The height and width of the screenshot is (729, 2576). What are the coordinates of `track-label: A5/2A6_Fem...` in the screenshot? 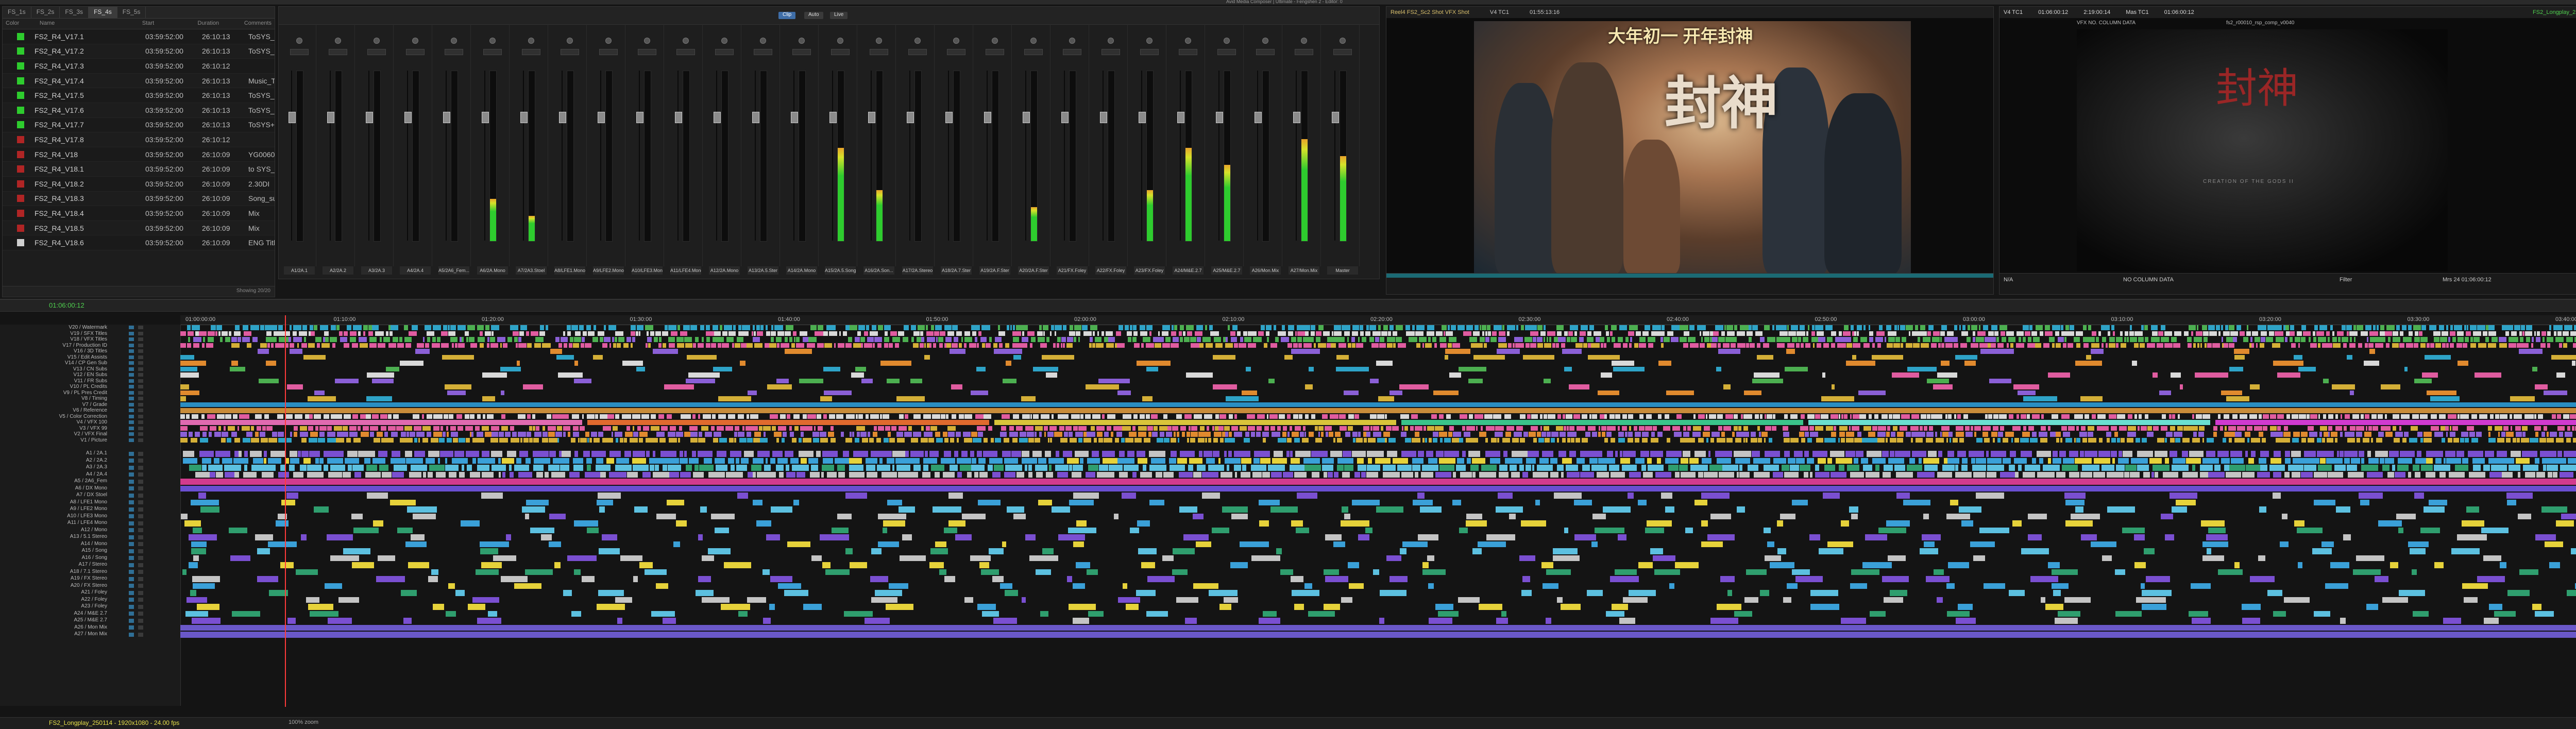 It's located at (453, 270).